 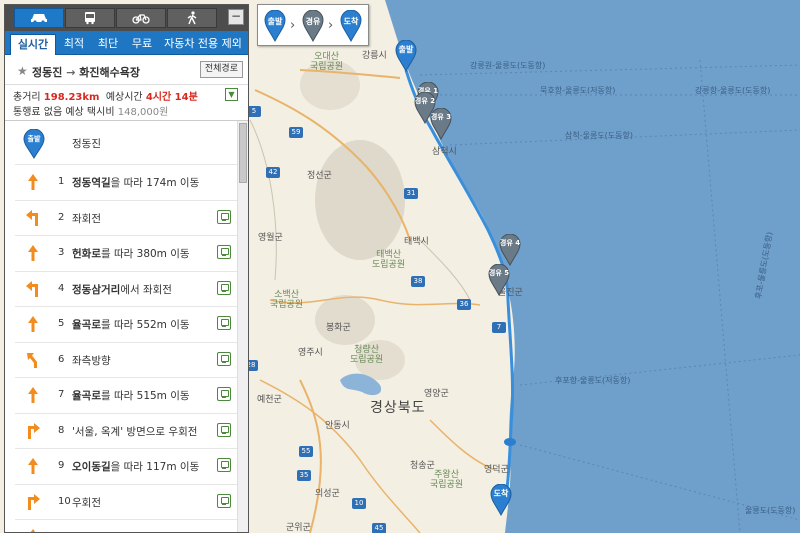 I want to click on tab-exclude-expressway: 자동차 전용 제외, so click(x=203, y=44).